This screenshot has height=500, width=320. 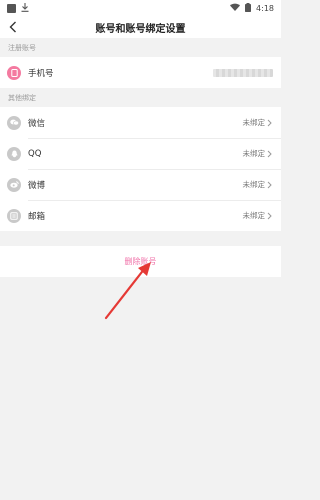 What do you see at coordinates (140, 122) in the screenshot?
I see `binding-row-wechat: 微信 未绑定` at bounding box center [140, 122].